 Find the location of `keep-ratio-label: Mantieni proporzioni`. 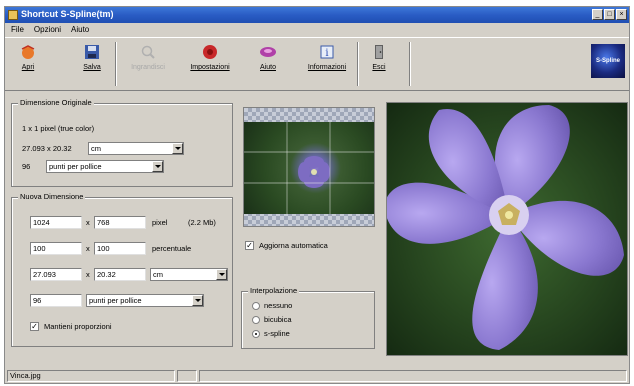

keep-ratio-label: Mantieni proporzioni is located at coordinates (78, 326).